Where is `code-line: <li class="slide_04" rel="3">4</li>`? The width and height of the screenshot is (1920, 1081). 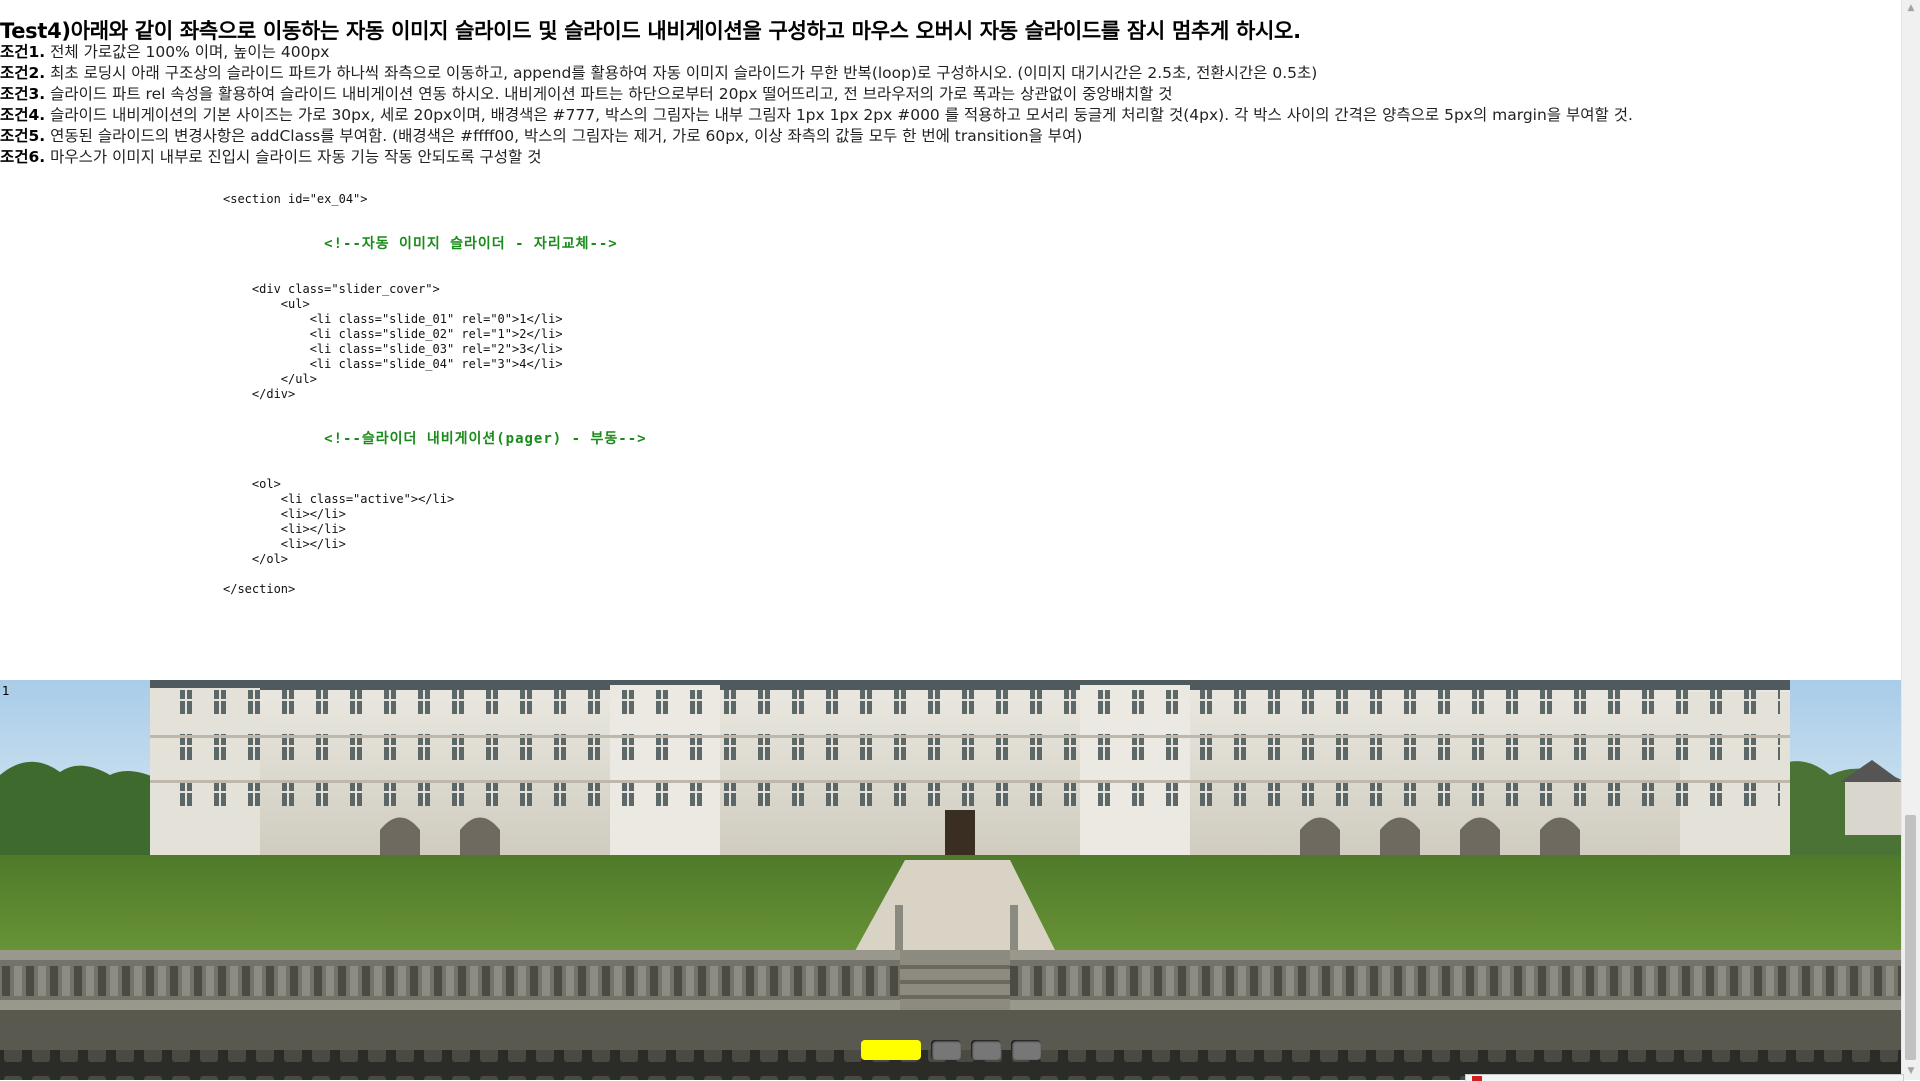
code-line: <li class="slide_04" rel="3">4</li> is located at coordinates (436, 364).